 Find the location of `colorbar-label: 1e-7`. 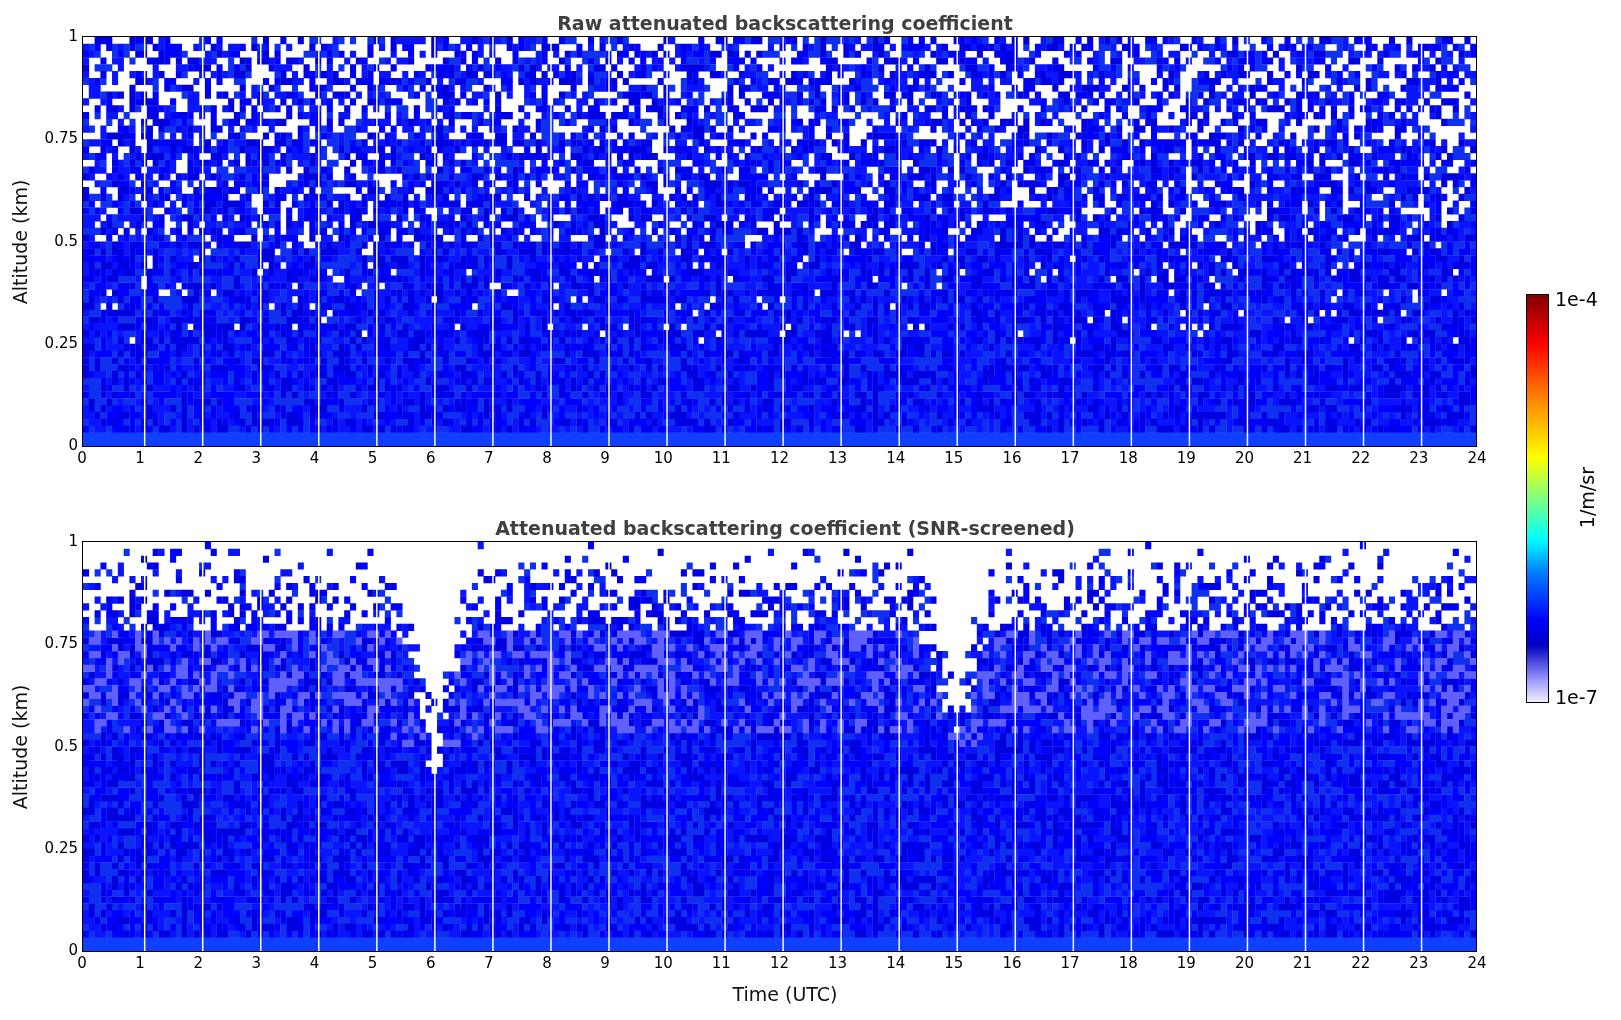

colorbar-label: 1e-7 is located at coordinates (1576, 697).